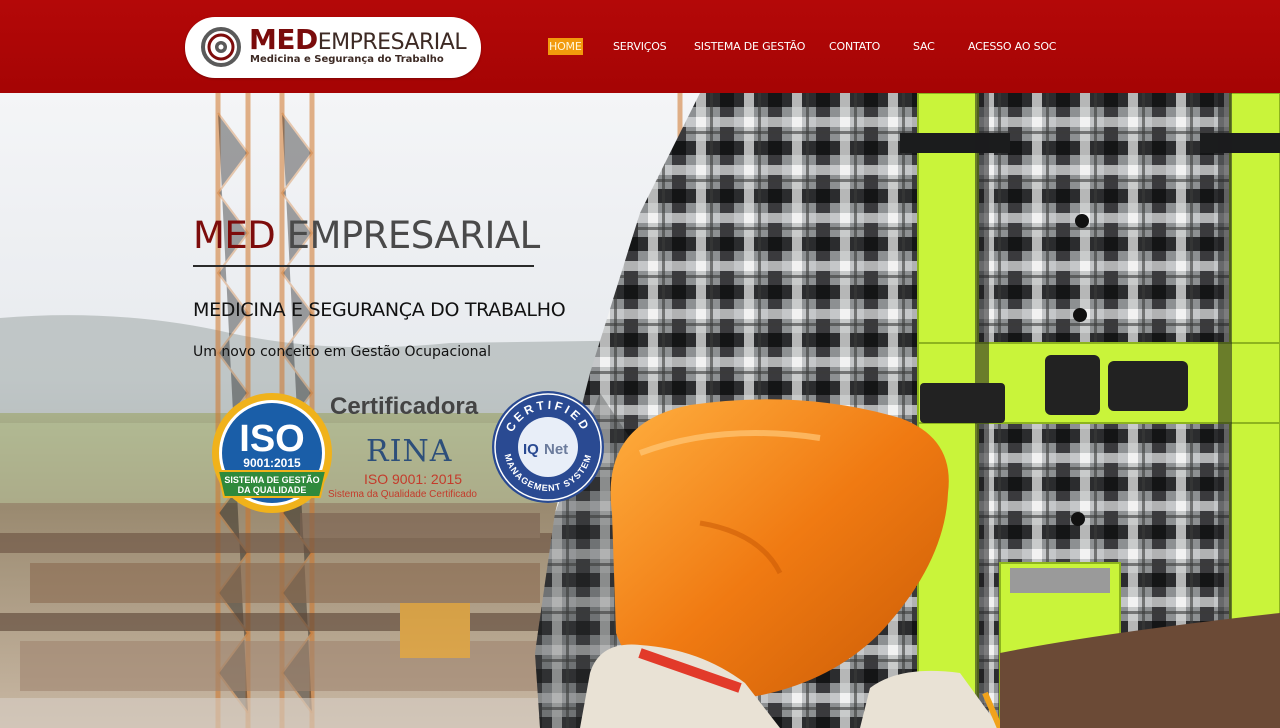 The image size is (1280, 728). I want to click on iso-badge-banner-1: SISTEMA DE GESTÃO, so click(271, 480).